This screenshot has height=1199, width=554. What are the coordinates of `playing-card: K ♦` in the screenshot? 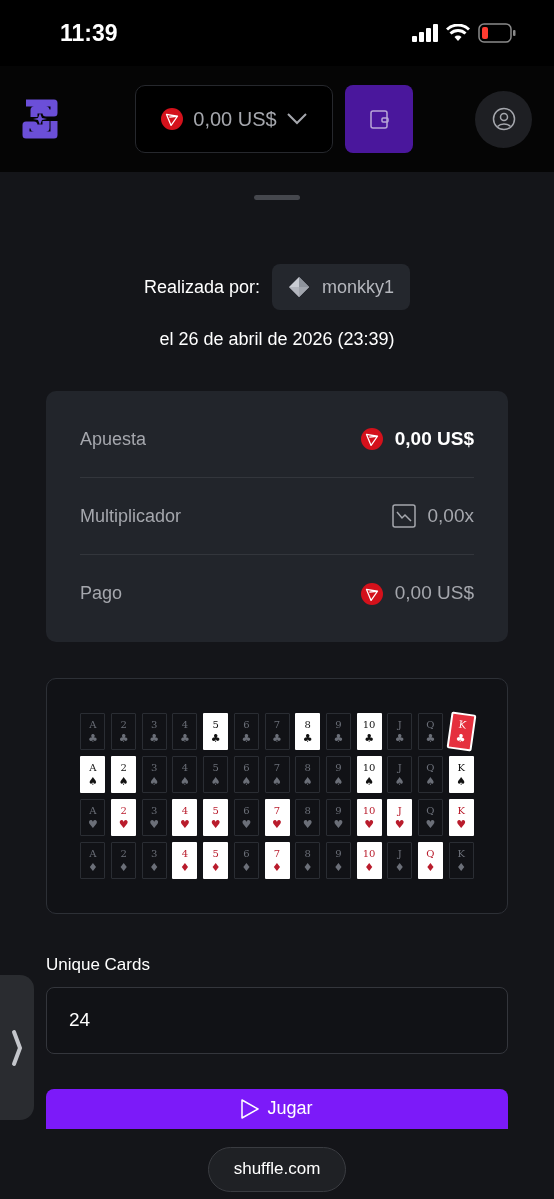 It's located at (461, 860).